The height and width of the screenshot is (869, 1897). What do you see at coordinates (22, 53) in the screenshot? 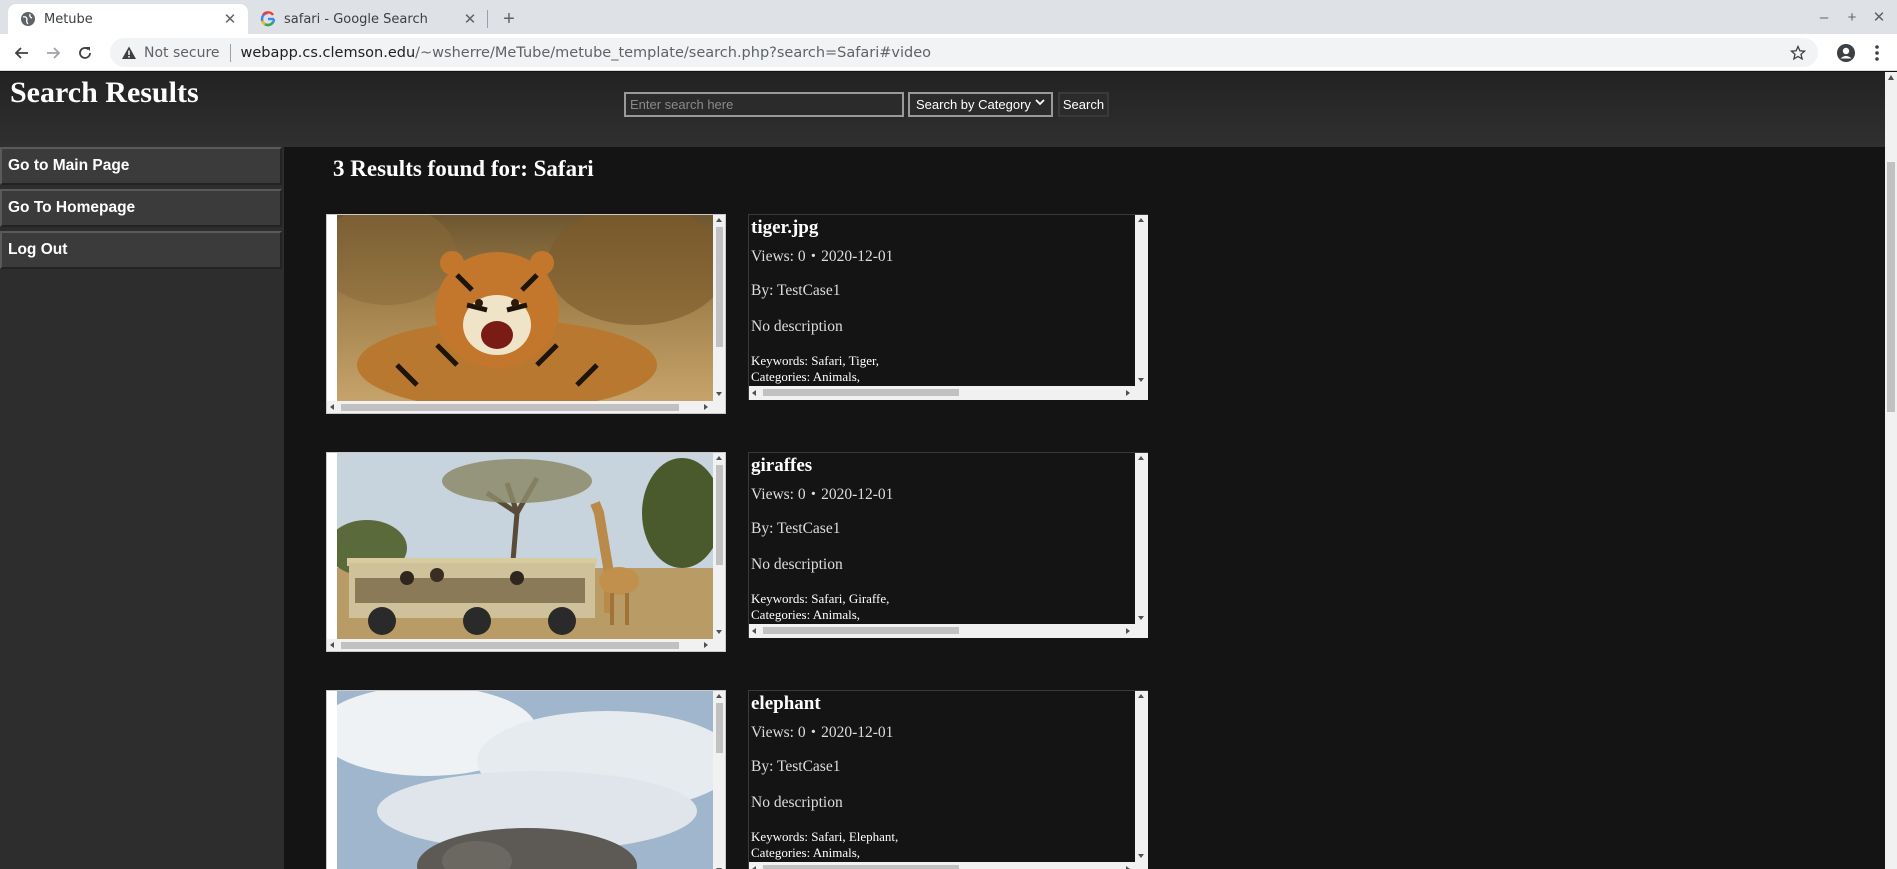
I see `back-icon` at bounding box center [22, 53].